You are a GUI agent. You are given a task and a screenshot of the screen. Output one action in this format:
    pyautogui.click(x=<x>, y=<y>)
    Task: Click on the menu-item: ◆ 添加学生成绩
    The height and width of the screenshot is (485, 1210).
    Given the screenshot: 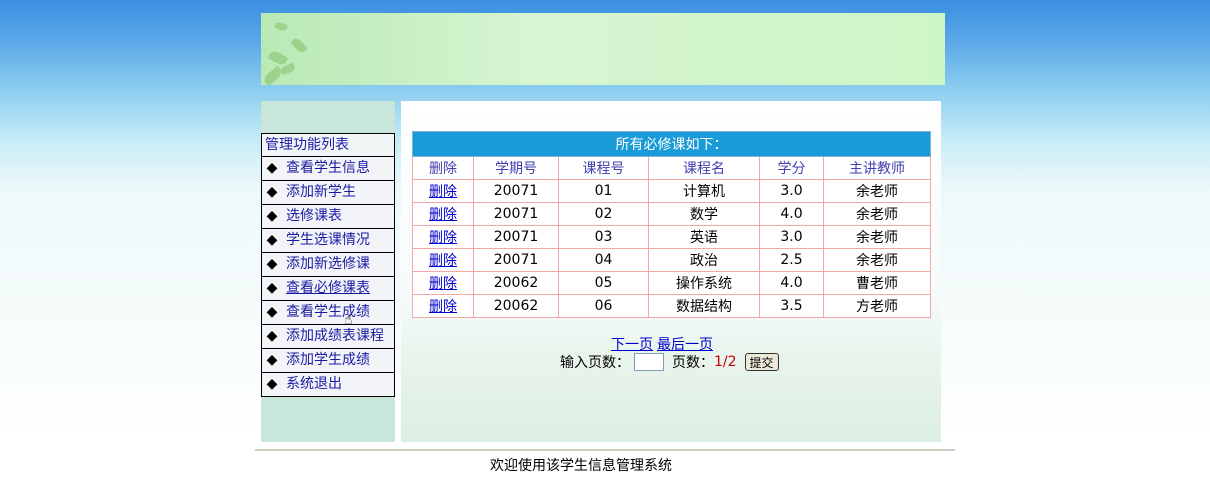 What is the action you would take?
    pyautogui.click(x=328, y=361)
    